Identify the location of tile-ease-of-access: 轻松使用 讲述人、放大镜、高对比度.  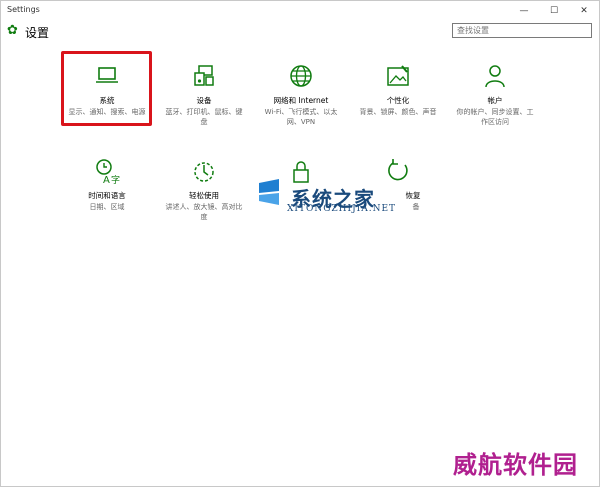
(204, 190).